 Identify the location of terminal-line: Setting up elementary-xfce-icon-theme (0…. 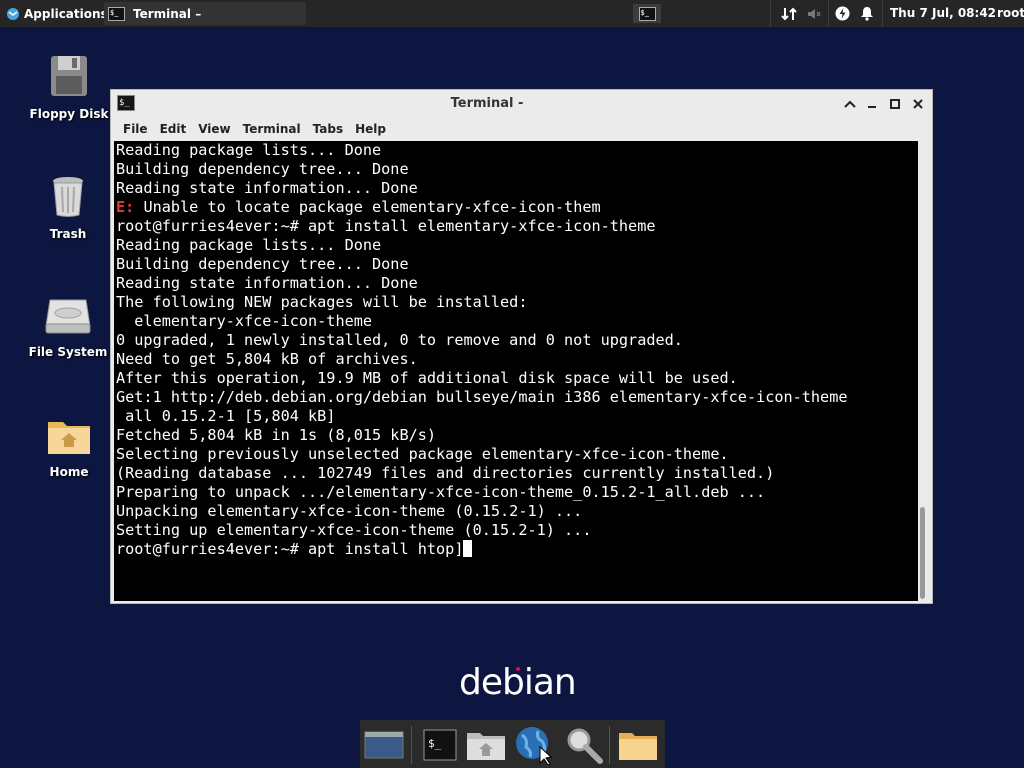
(482, 530).